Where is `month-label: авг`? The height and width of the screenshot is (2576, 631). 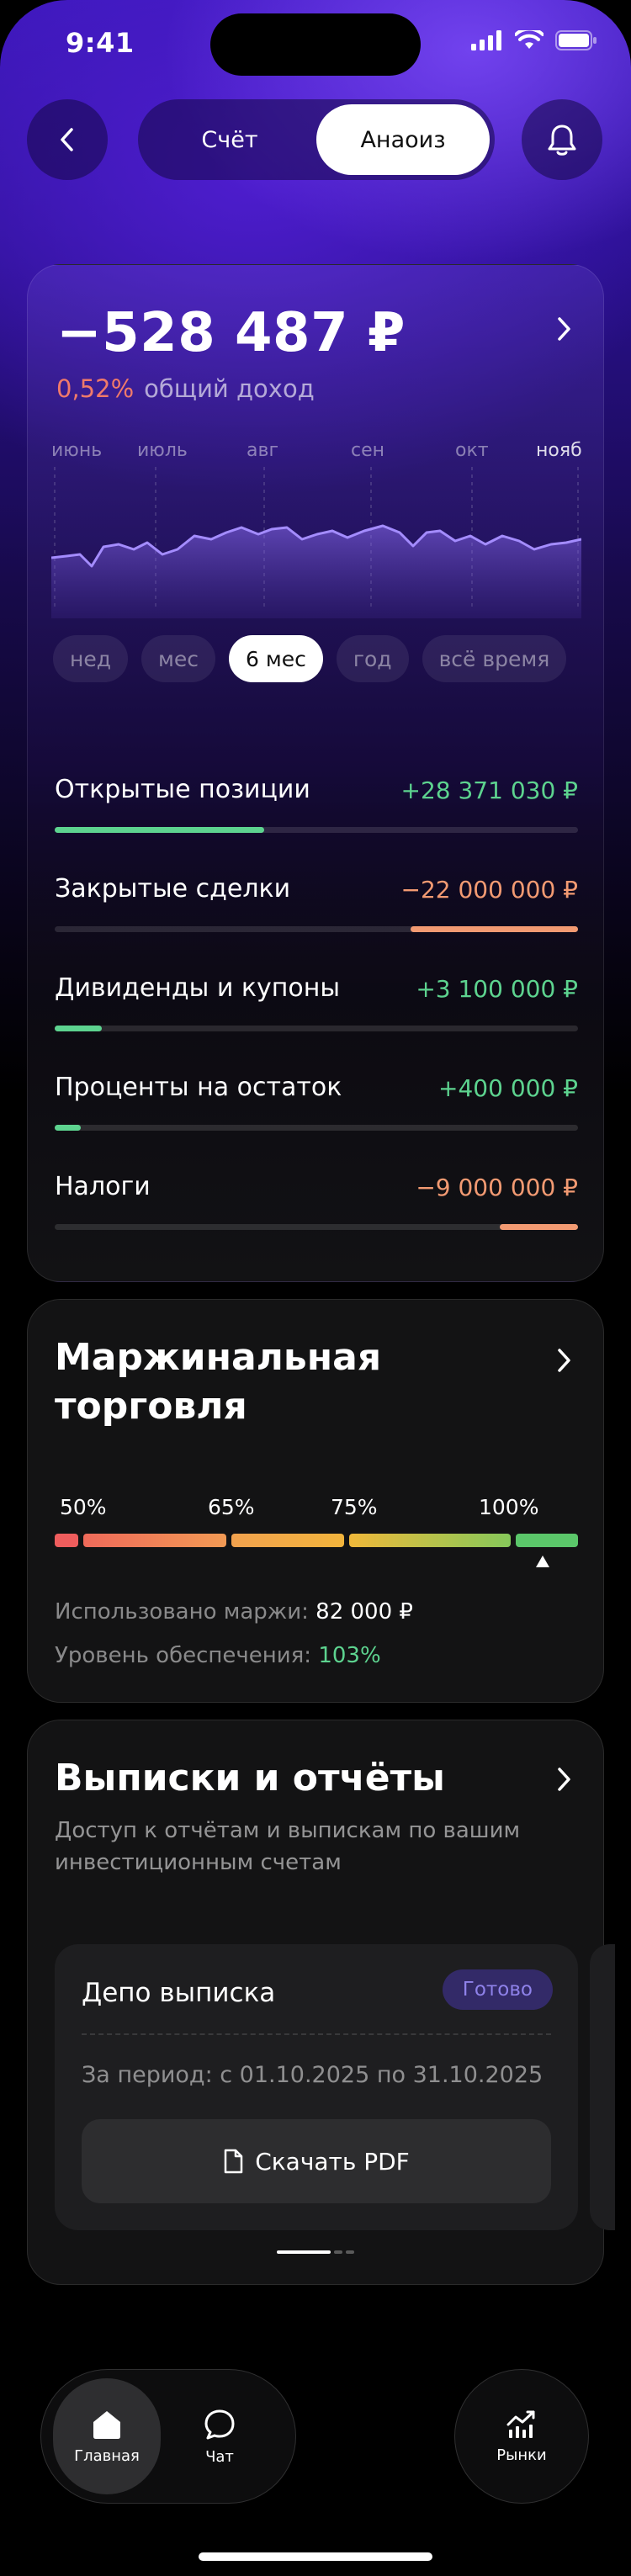
month-label: авг is located at coordinates (263, 451).